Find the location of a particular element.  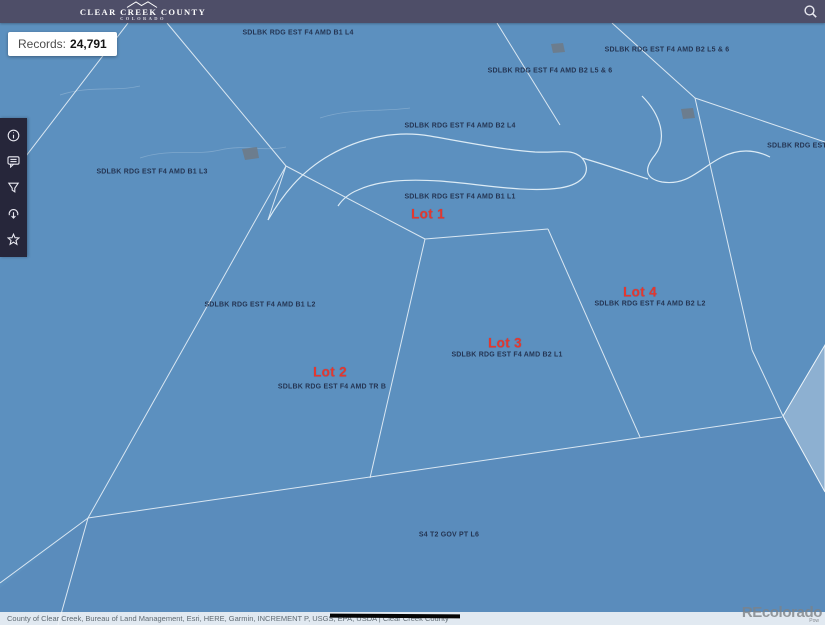

search-icon is located at coordinates (811, 12).